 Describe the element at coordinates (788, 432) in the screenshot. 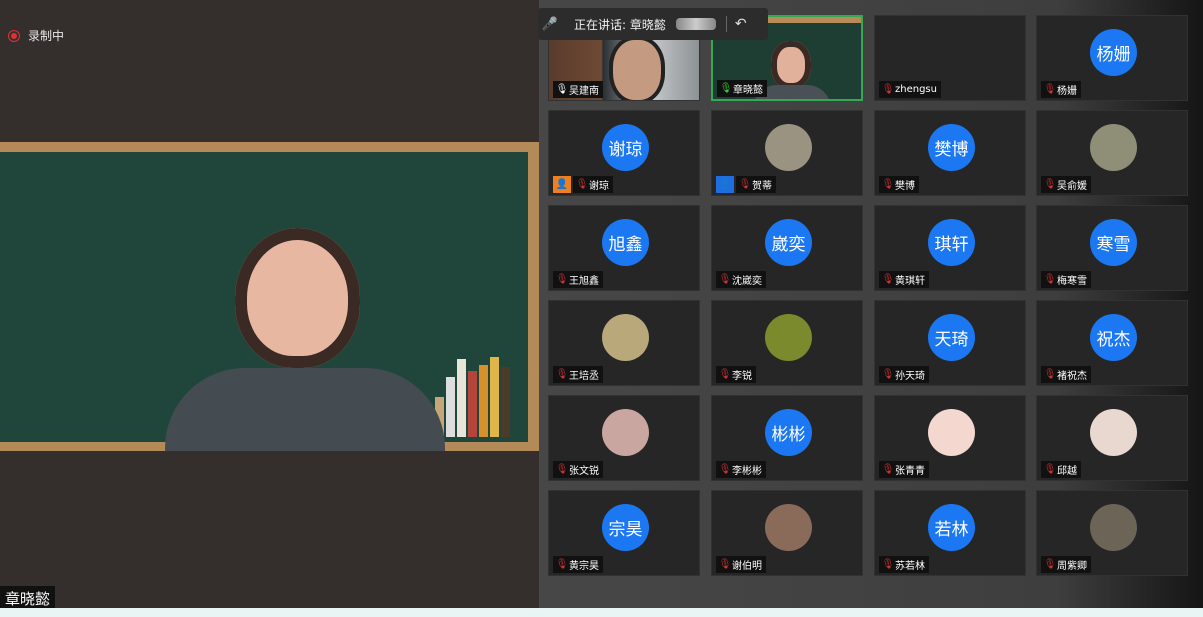

I see `avatar-initials: 彬彬` at that location.